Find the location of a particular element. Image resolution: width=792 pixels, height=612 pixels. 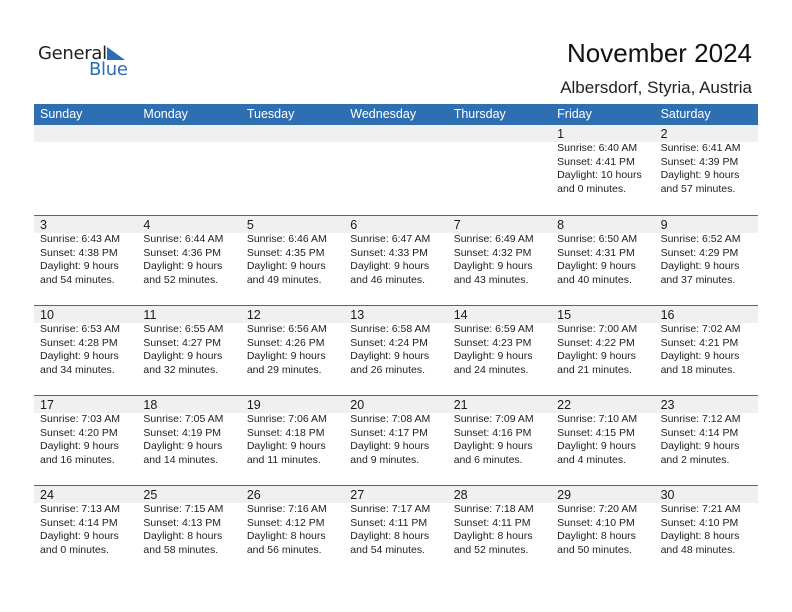

daylight-minutes-text: and 37 minutes. is located at coordinates (698, 279).